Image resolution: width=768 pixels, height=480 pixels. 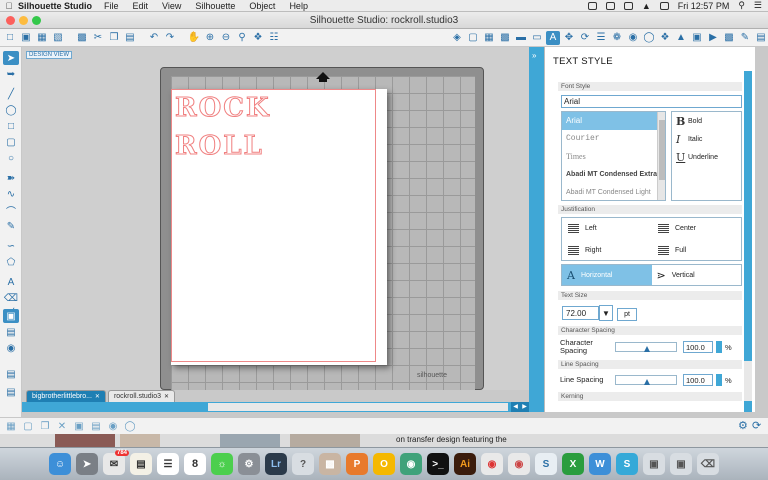 What do you see at coordinates (11, 94) in the screenshot?
I see `line-tool-icon: ╱` at bounding box center [11, 94].